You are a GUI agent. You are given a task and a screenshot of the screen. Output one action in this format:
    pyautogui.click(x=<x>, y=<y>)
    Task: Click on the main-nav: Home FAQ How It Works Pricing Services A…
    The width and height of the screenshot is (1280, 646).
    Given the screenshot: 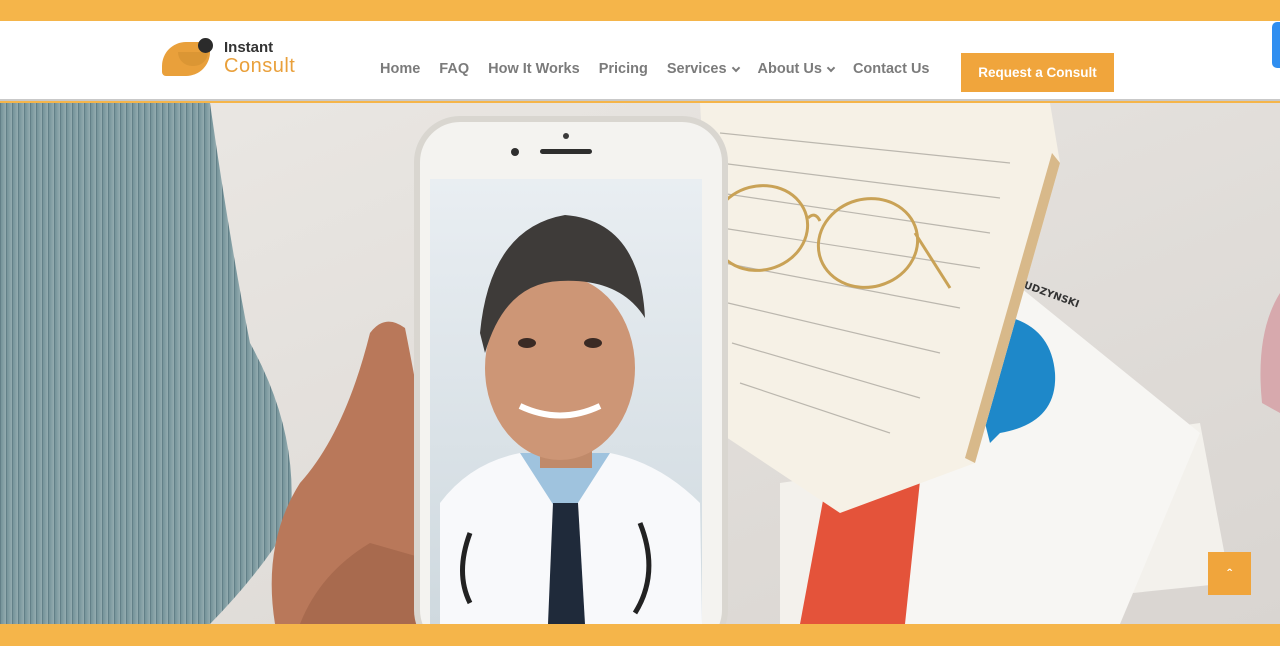 What is the action you would take?
    pyautogui.click(x=655, y=69)
    